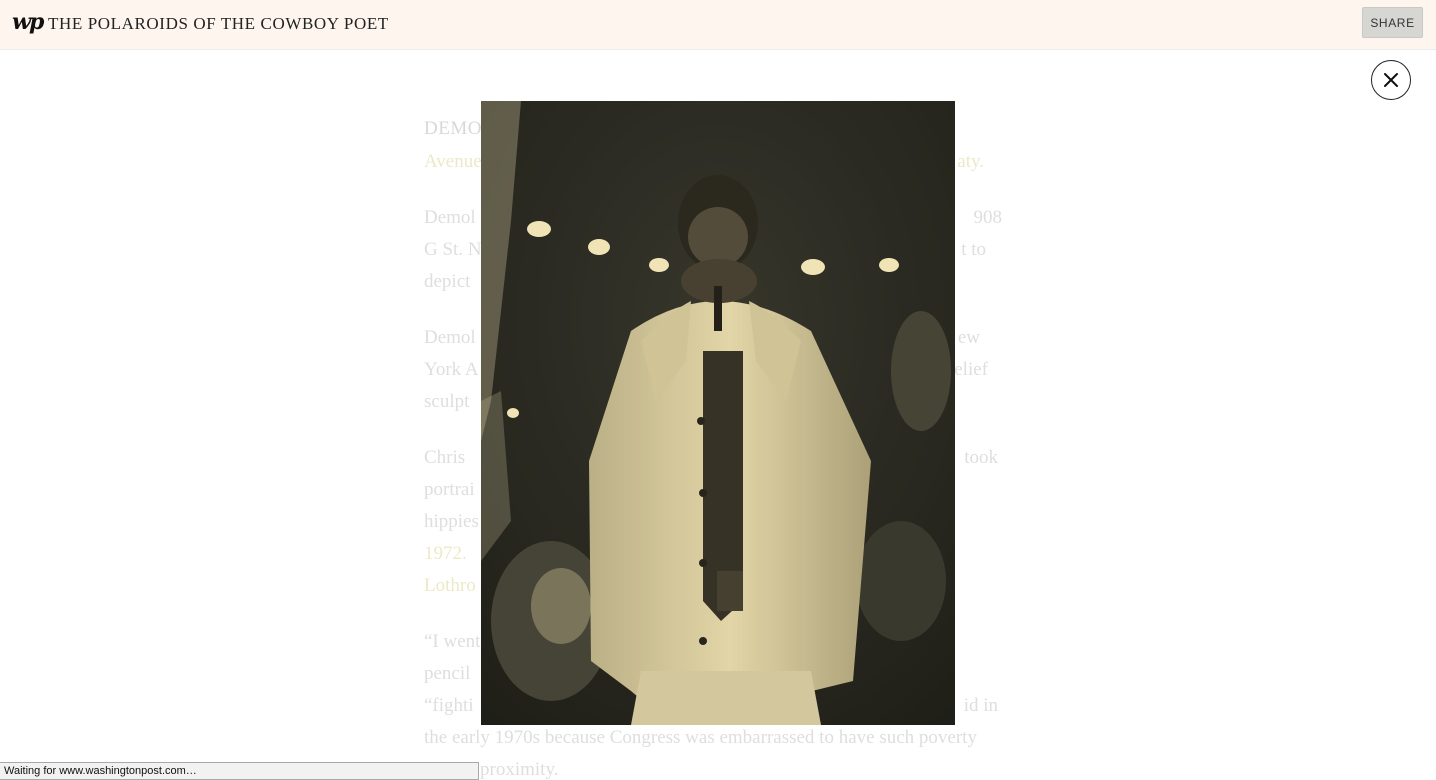 The height and width of the screenshot is (780, 1436). Describe the element at coordinates (453, 161) in the screenshot. I see `article-text: Avenue` at that location.